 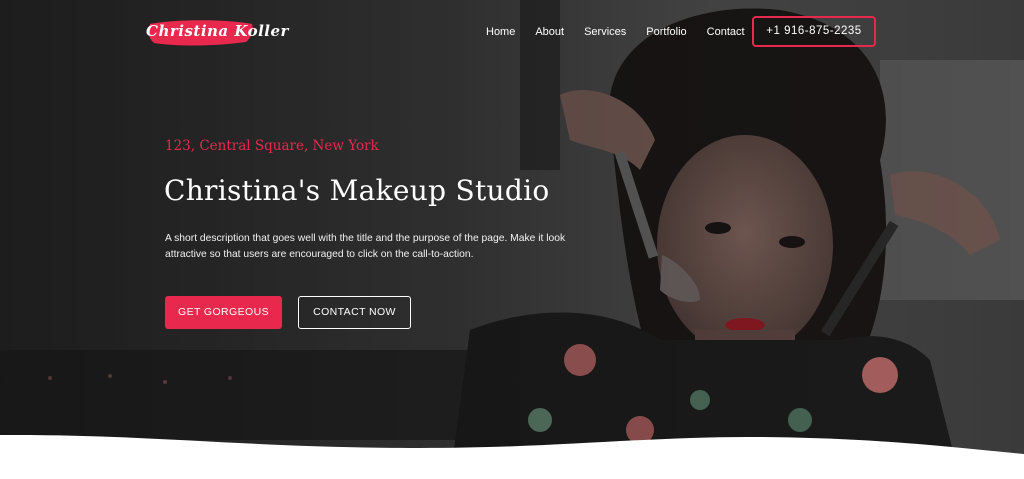 I want to click on brand-logo: Christina Koller, so click(x=217, y=33).